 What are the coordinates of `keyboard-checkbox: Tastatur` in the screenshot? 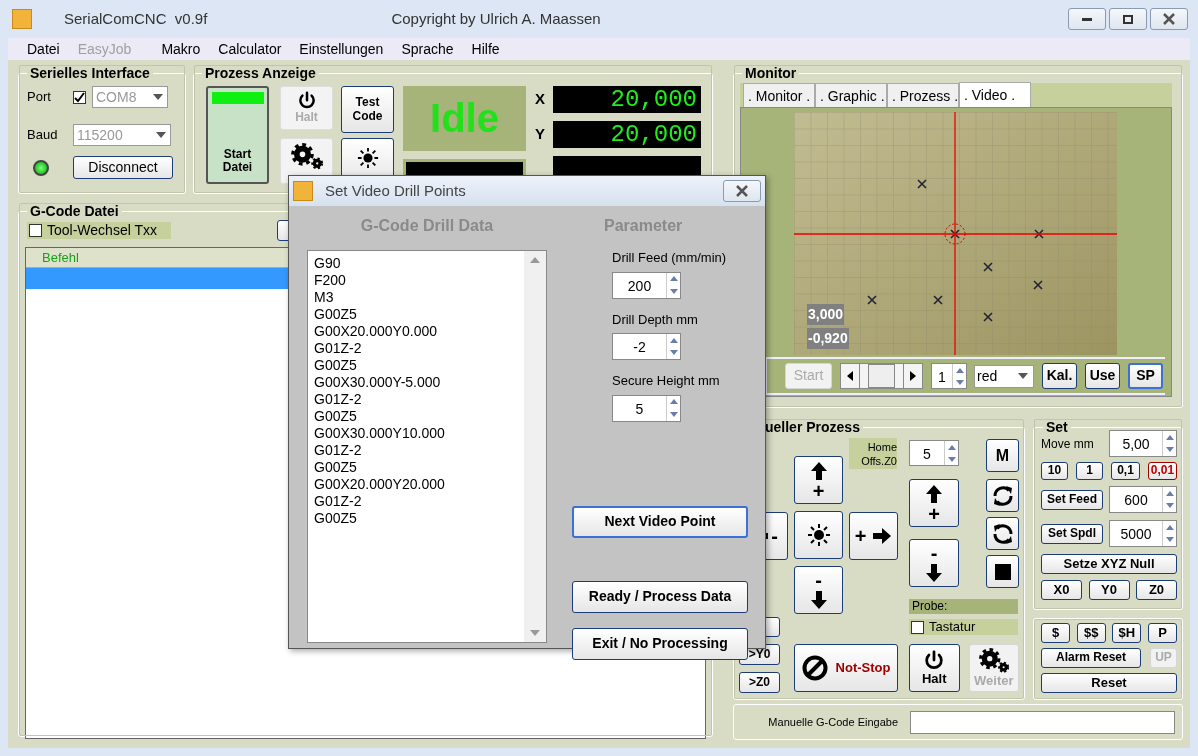 It's located at (963, 627).